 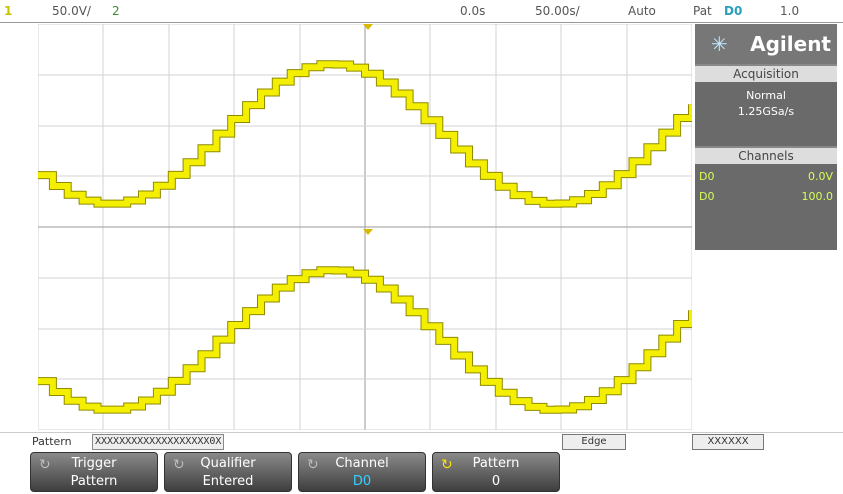 What do you see at coordinates (766, 177) in the screenshot?
I see `channel-row: D0 0.0V` at bounding box center [766, 177].